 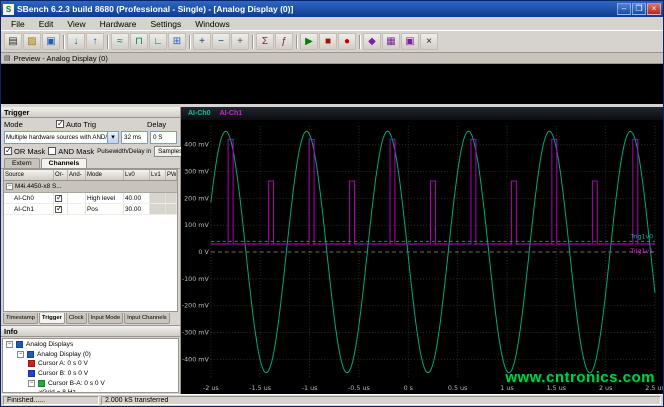 What do you see at coordinates (105, 175) in the screenshot?
I see `column-header-mode: Mode` at bounding box center [105, 175].